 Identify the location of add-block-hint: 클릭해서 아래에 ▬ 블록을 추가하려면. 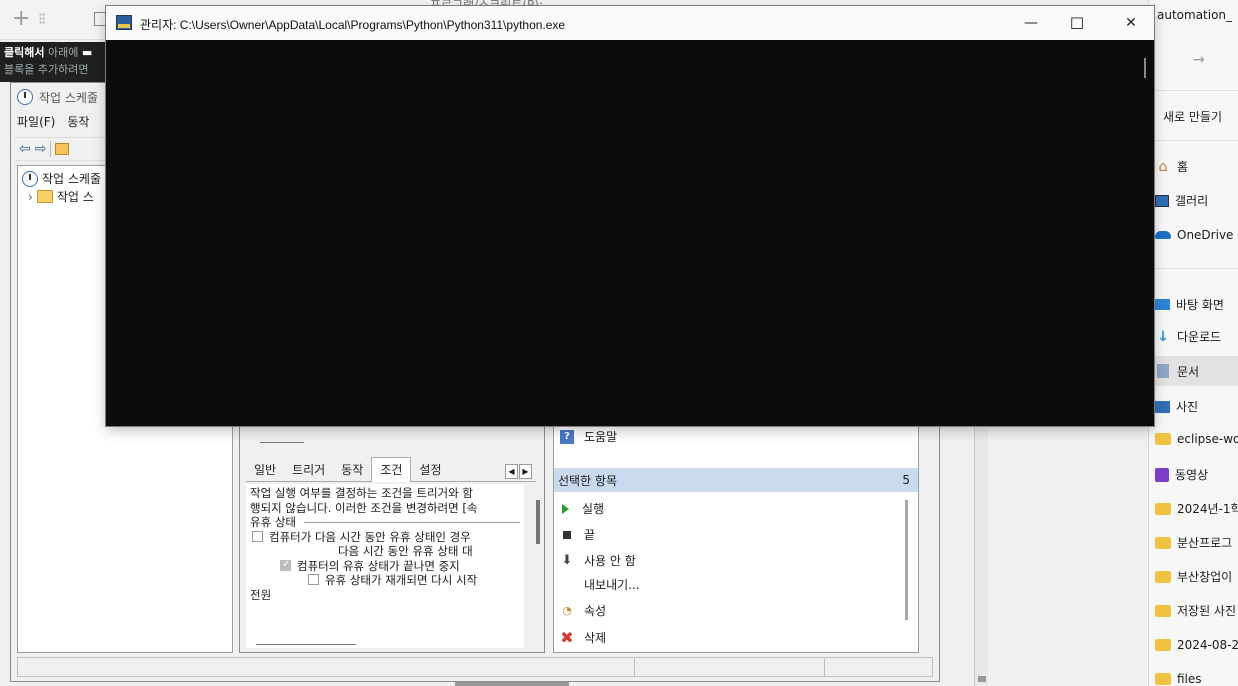
(54, 62).